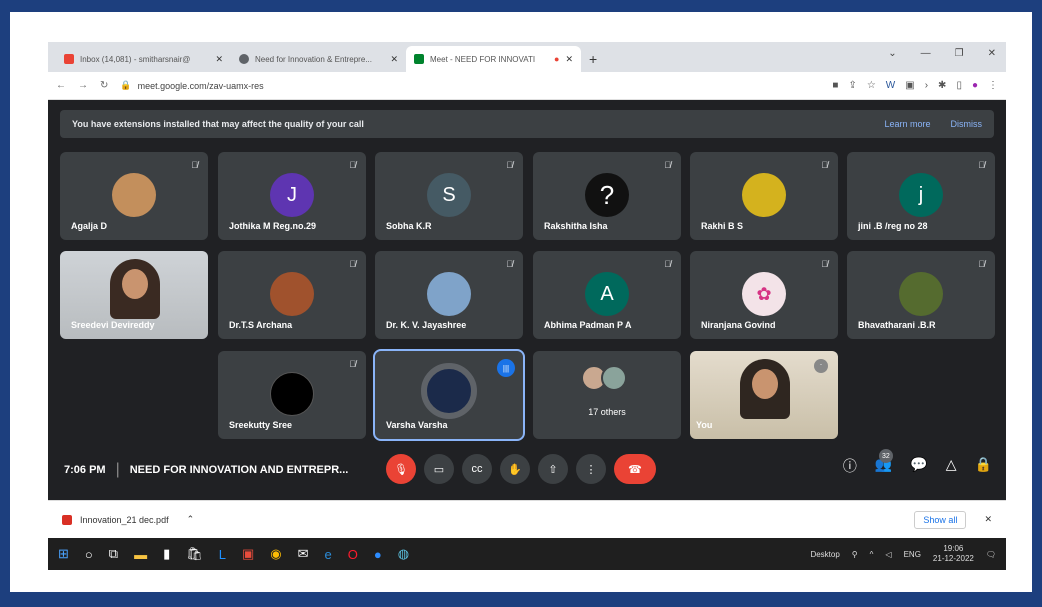 Image resolution: width=1042 pixels, height=607 pixels. I want to click on chat-icon: 💬, so click(918, 466).